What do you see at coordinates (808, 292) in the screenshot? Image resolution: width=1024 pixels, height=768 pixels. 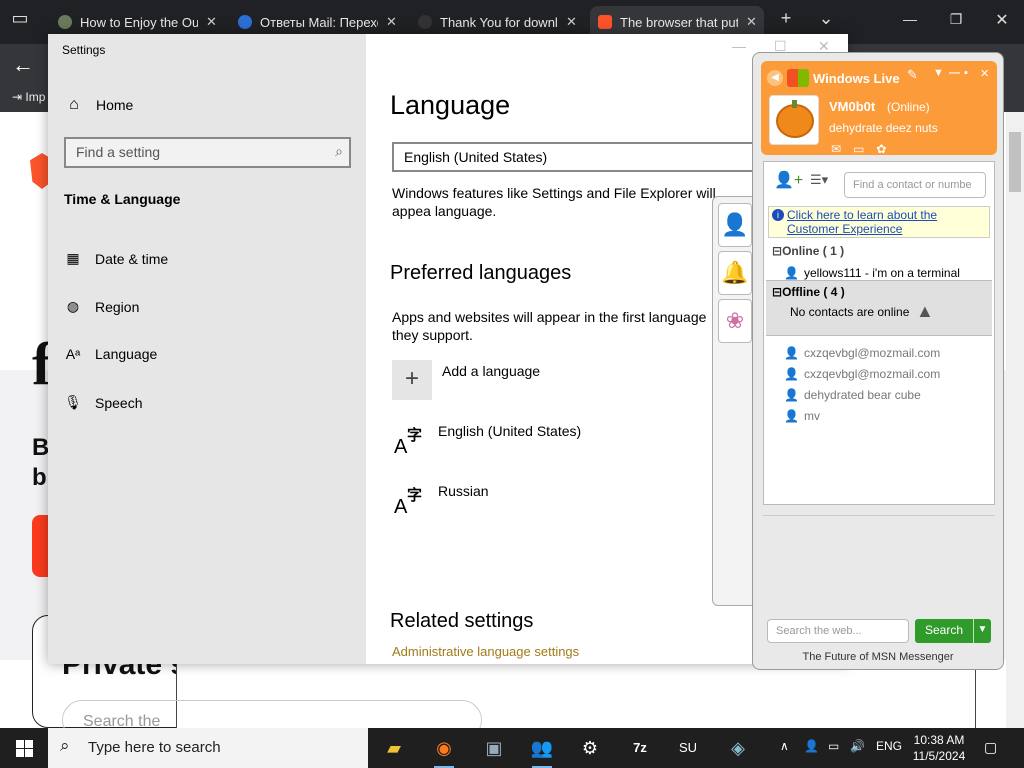 I see `offline-group-header: ⊟Offline ( 4 )` at bounding box center [808, 292].